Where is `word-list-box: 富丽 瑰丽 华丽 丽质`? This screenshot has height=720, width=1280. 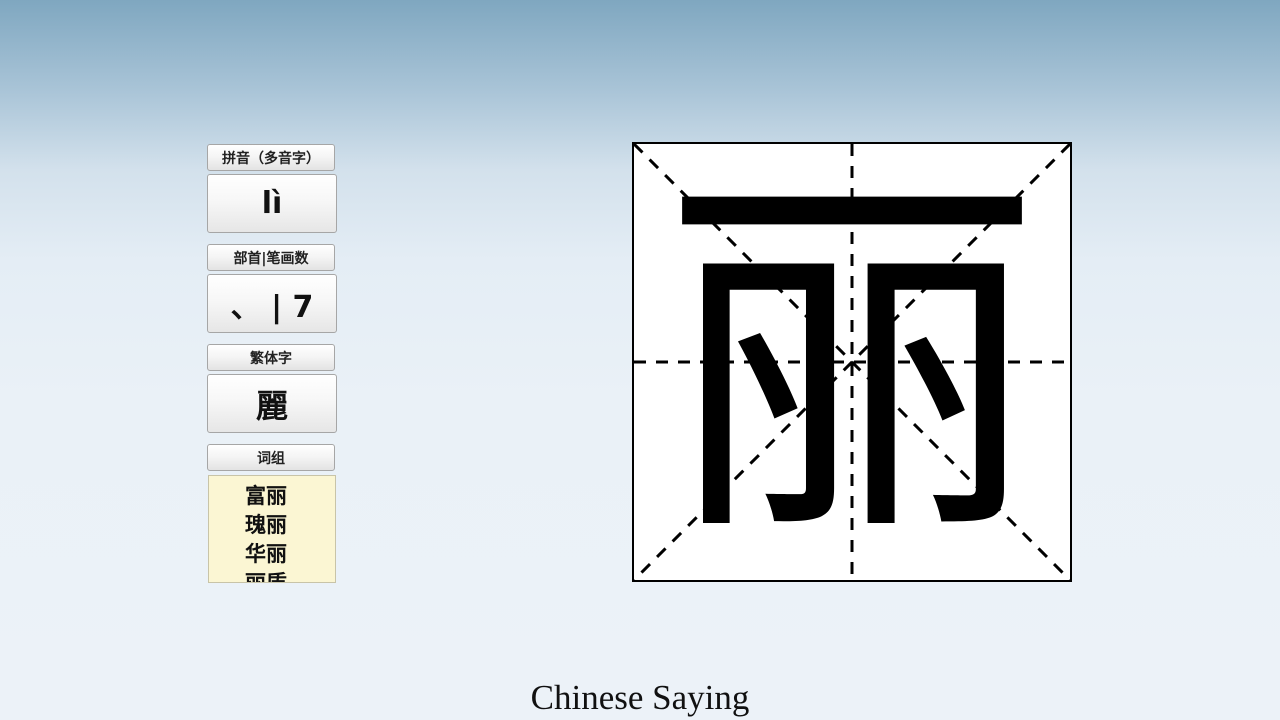
word-list-box: 富丽 瑰丽 华丽 丽质 is located at coordinates (272, 529).